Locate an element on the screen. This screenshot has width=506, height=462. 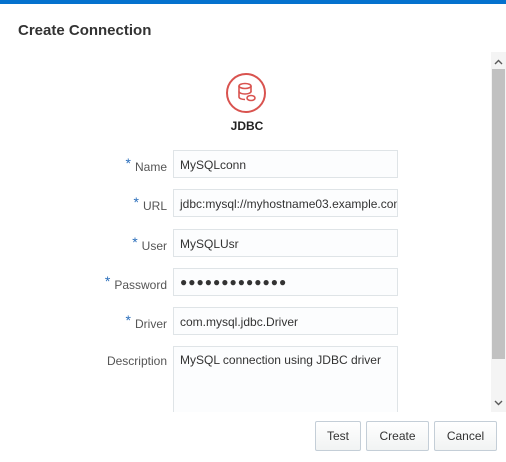
driver-label: * Driver is located at coordinates (146, 321).